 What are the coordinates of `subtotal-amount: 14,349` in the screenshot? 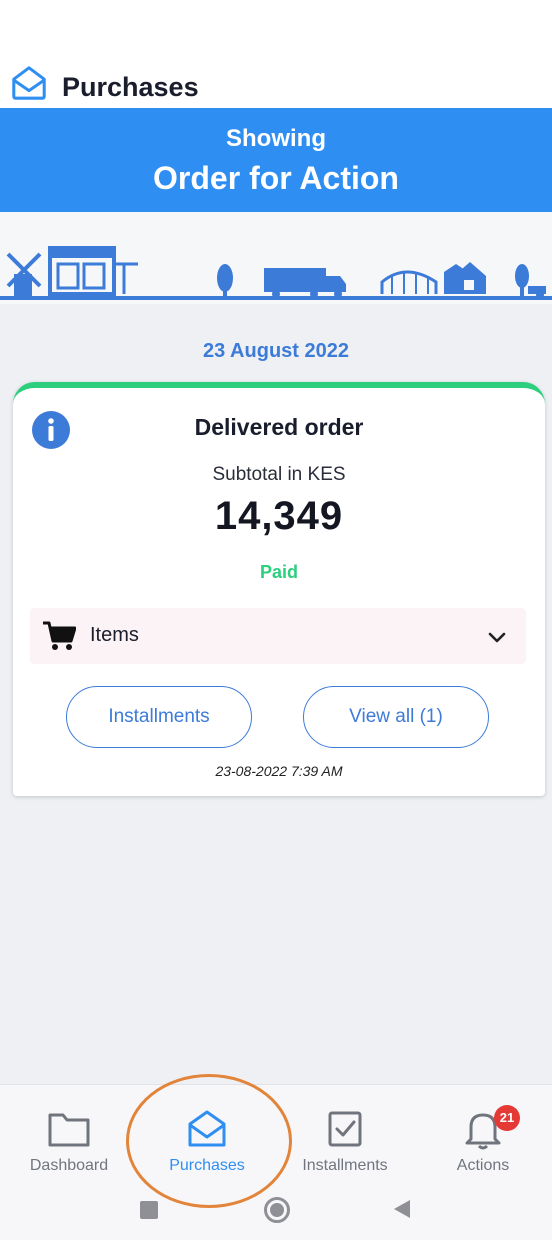 It's located at (279, 516).